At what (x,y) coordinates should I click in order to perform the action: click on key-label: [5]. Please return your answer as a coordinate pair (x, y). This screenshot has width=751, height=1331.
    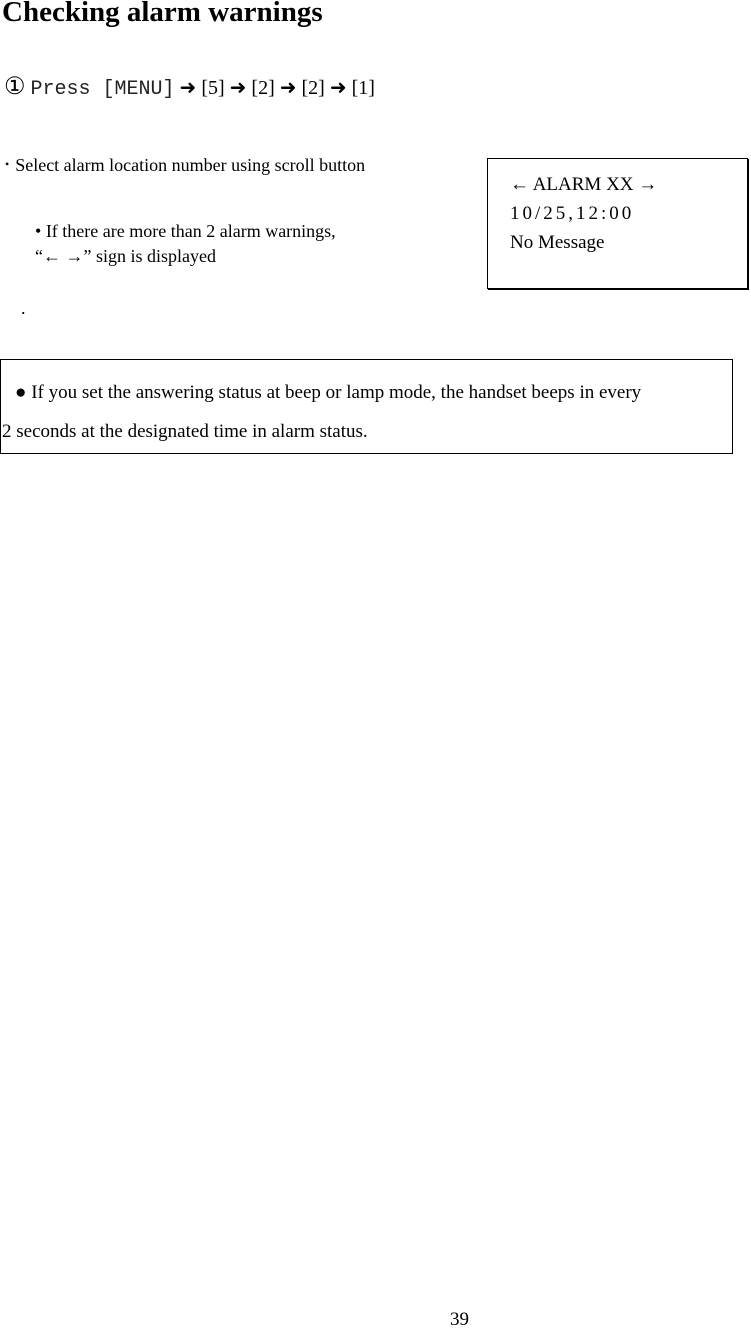
    Looking at the image, I should click on (213, 88).